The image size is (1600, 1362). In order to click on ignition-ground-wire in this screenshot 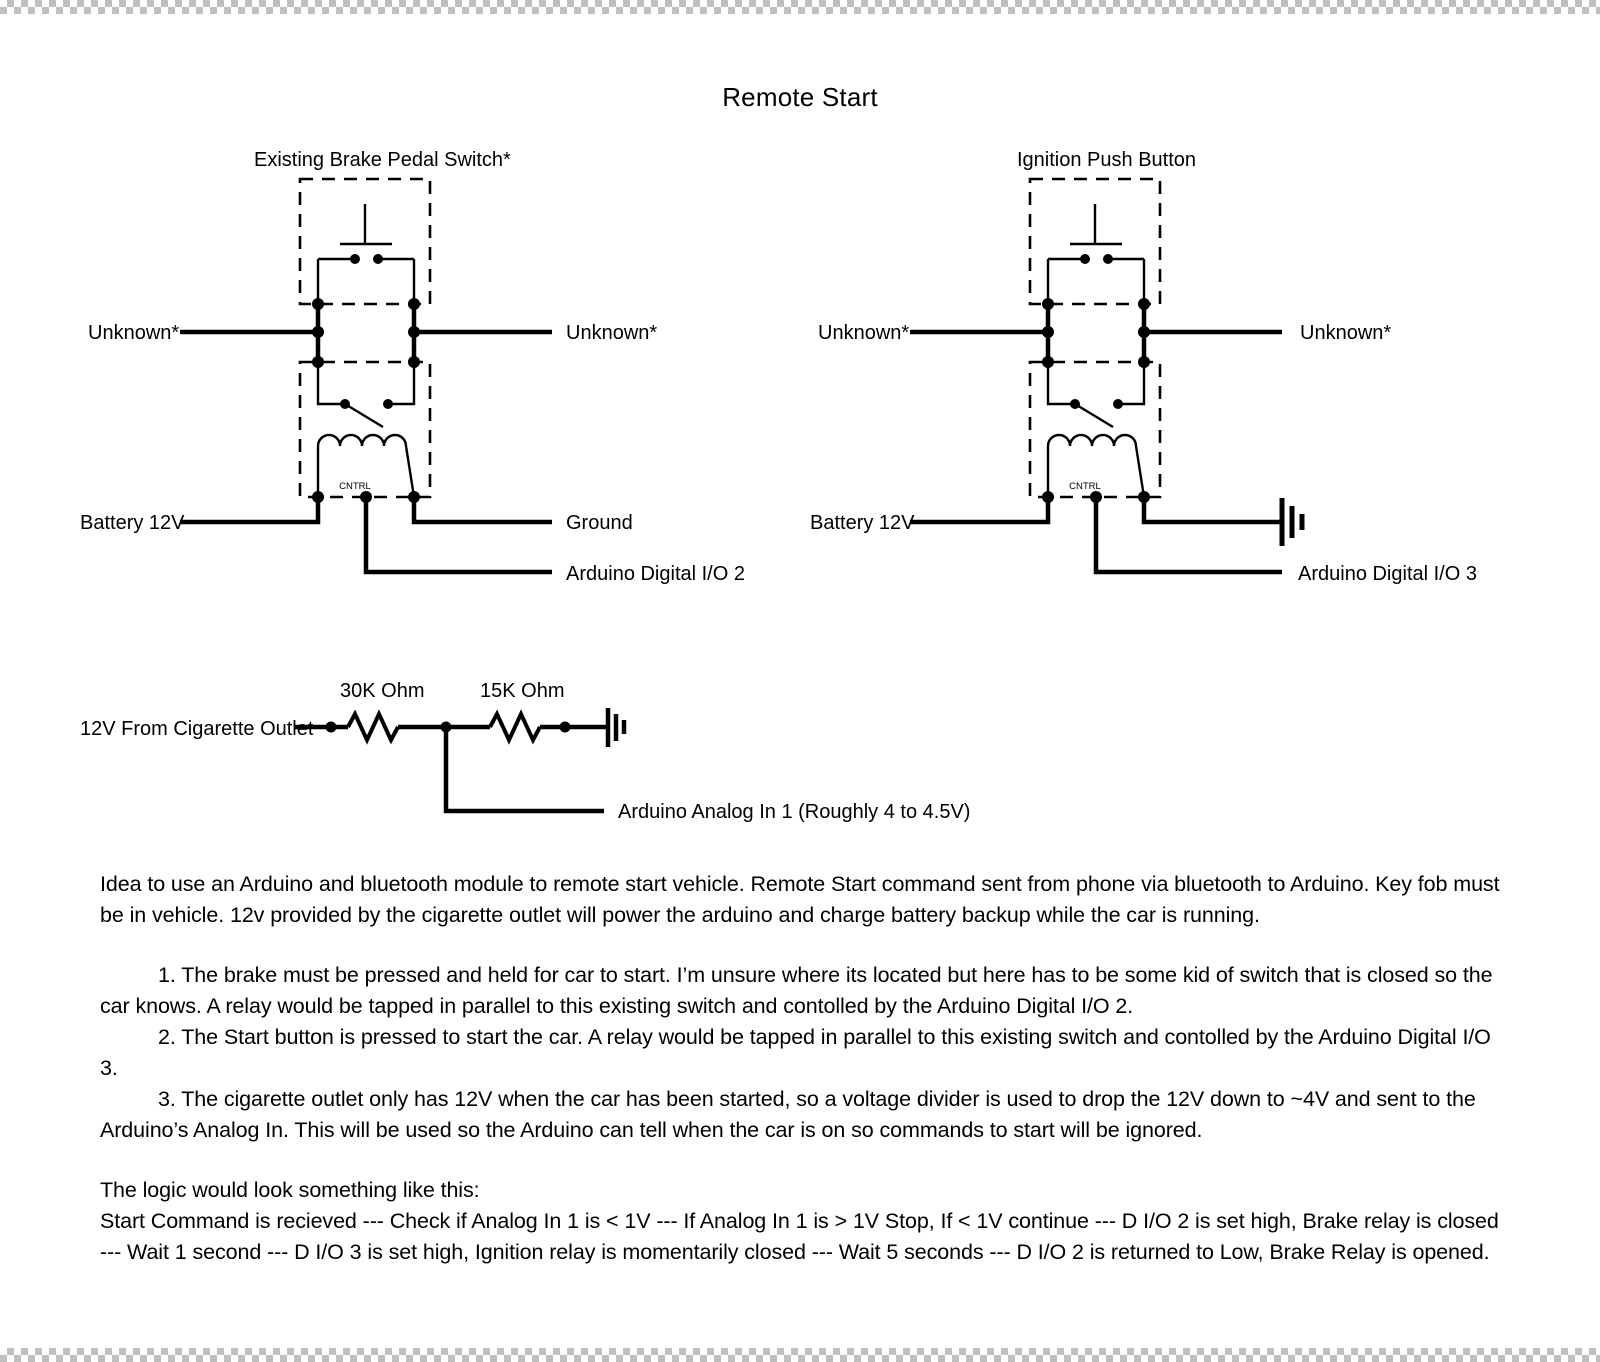, I will do `click(1211, 511)`.